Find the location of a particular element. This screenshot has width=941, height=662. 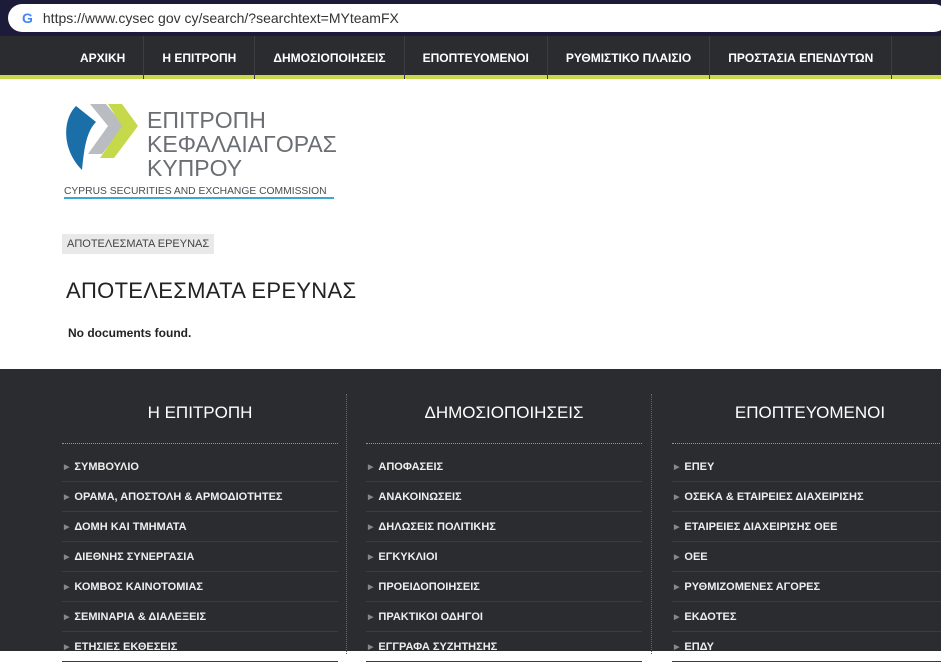

nav-commission: Η ΕΠΙΤΡΟΠΗ is located at coordinates (200, 57).